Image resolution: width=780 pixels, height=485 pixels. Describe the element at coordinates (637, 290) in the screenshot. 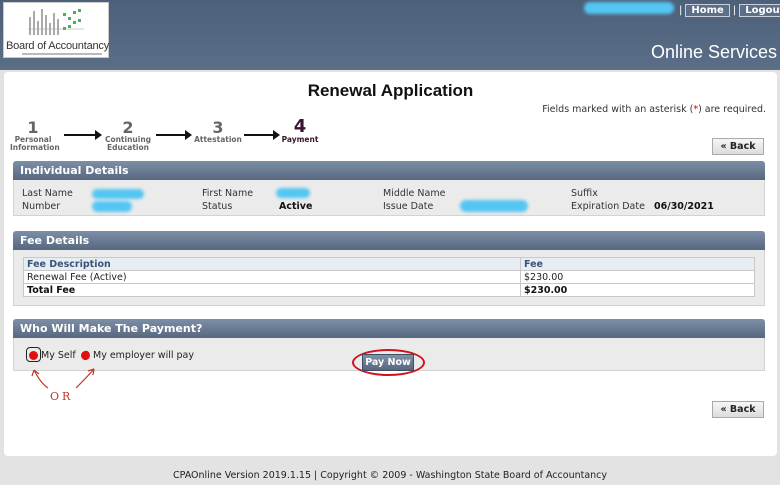

I see `total-fee-value: $230.00` at that location.